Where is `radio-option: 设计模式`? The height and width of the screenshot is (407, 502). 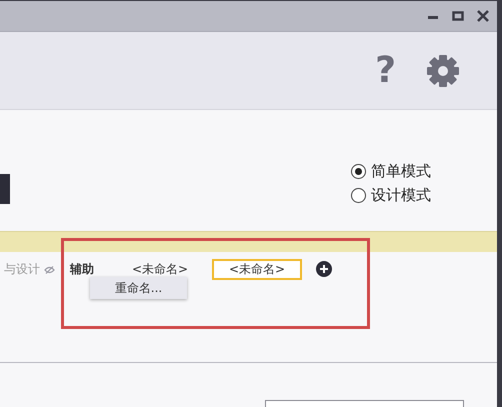
radio-option: 设计模式 is located at coordinates (391, 195).